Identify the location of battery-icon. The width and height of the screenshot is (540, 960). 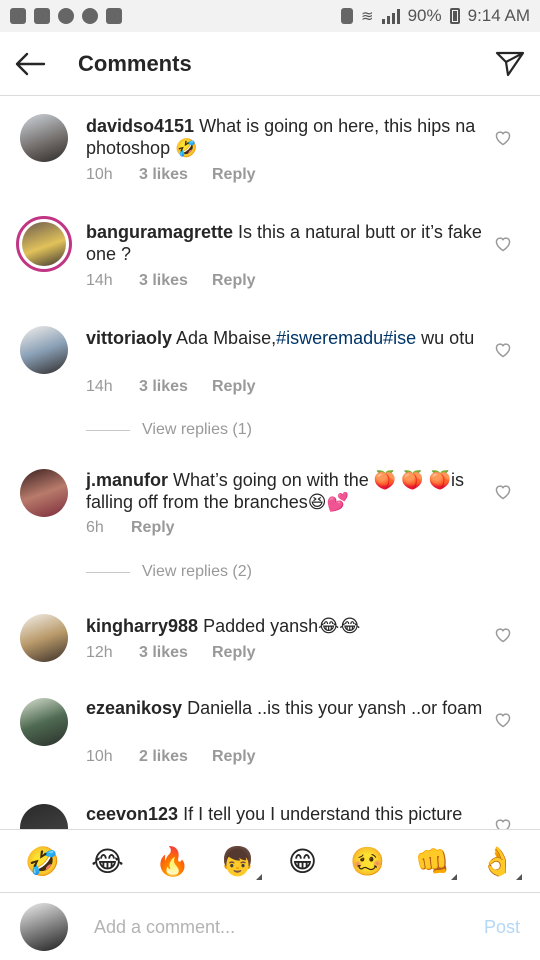
(454, 16).